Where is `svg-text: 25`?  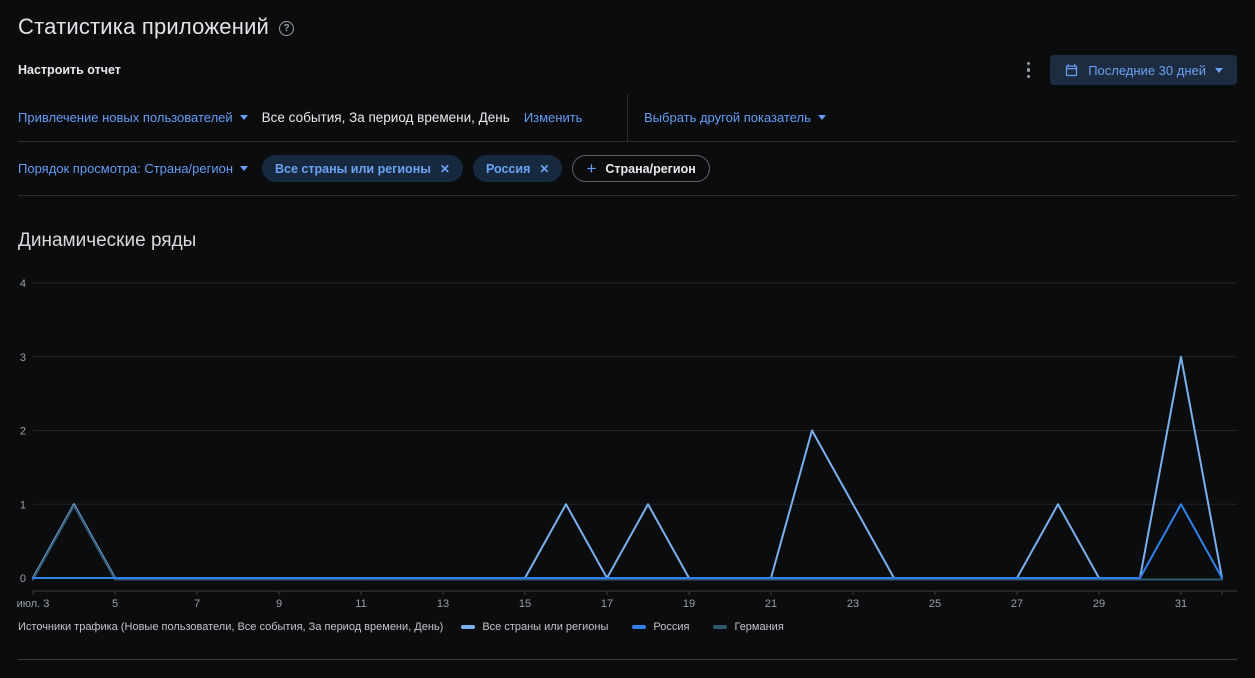
svg-text: 25 is located at coordinates (935, 604).